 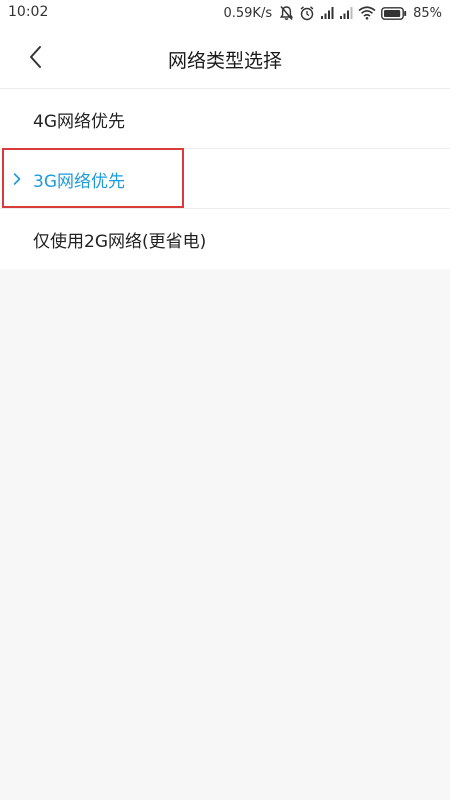 What do you see at coordinates (120, 242) in the screenshot?
I see `option-label: 仅使用2G网络(更省电)` at bounding box center [120, 242].